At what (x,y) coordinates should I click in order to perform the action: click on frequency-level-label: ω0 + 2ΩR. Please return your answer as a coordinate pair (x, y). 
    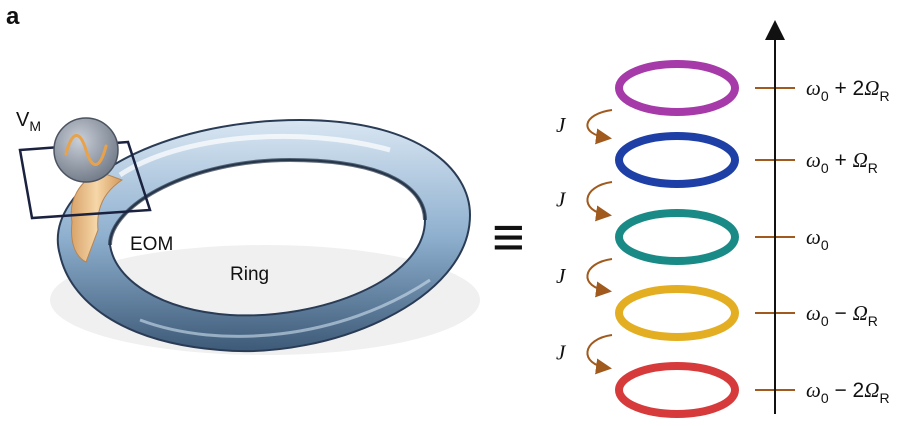
    Looking at the image, I should click on (848, 90).